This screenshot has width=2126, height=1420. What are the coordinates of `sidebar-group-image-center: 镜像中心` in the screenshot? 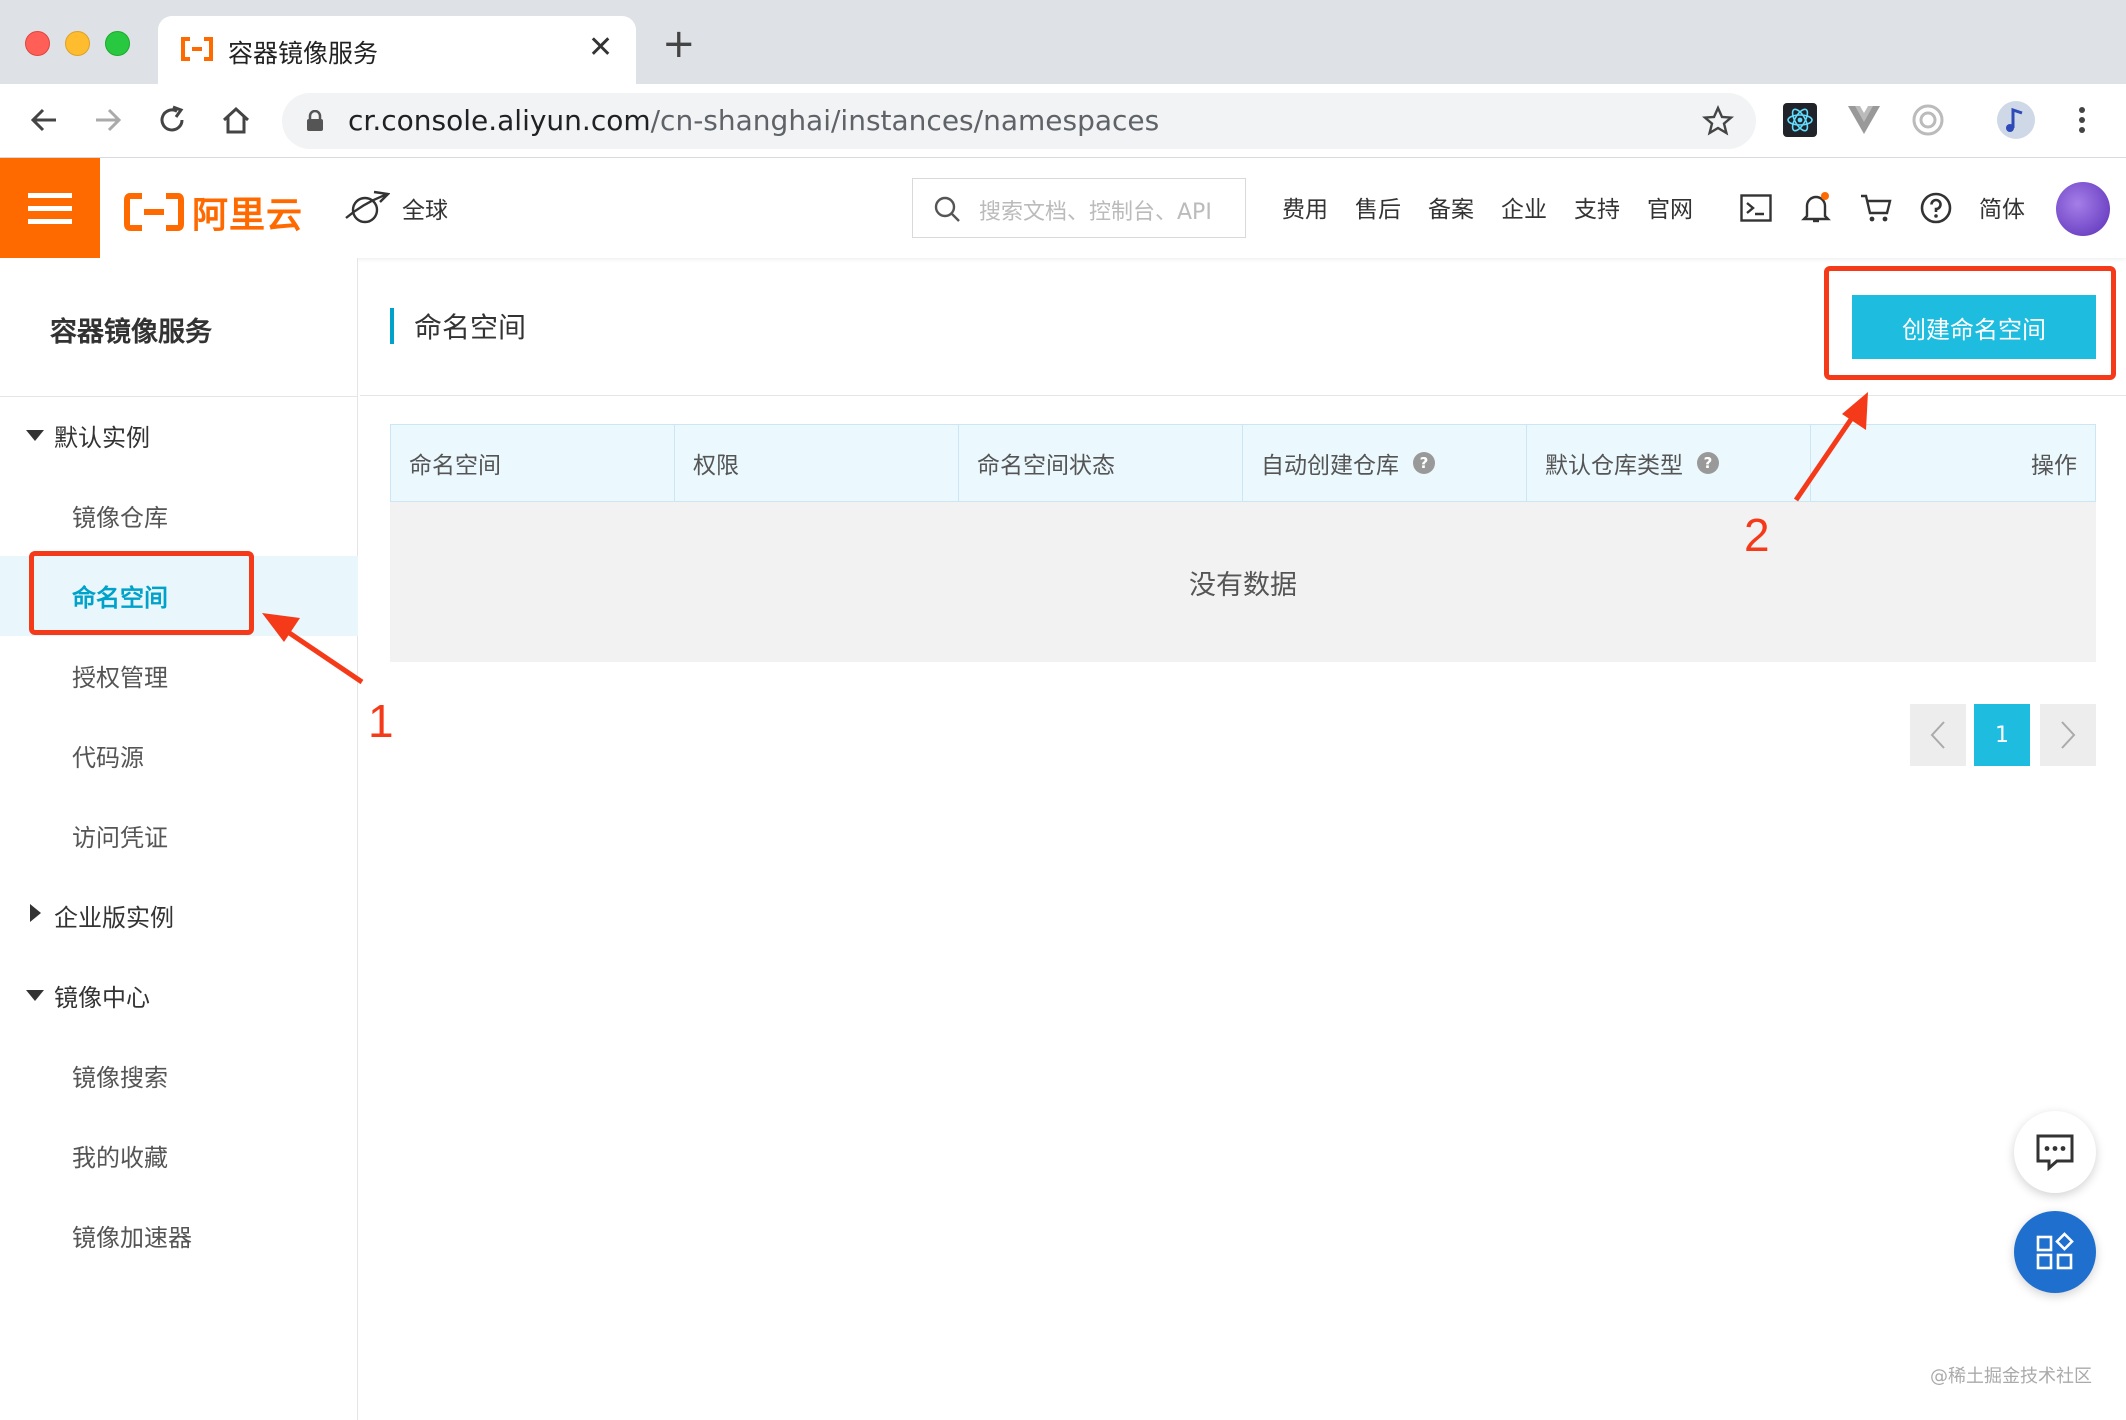 It's located at (179, 996).